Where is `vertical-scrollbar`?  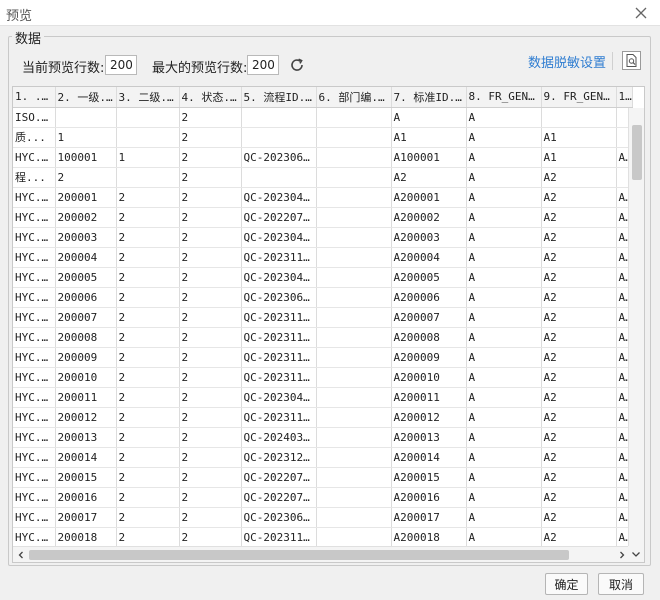
vertical-scrollbar is located at coordinates (636, 327).